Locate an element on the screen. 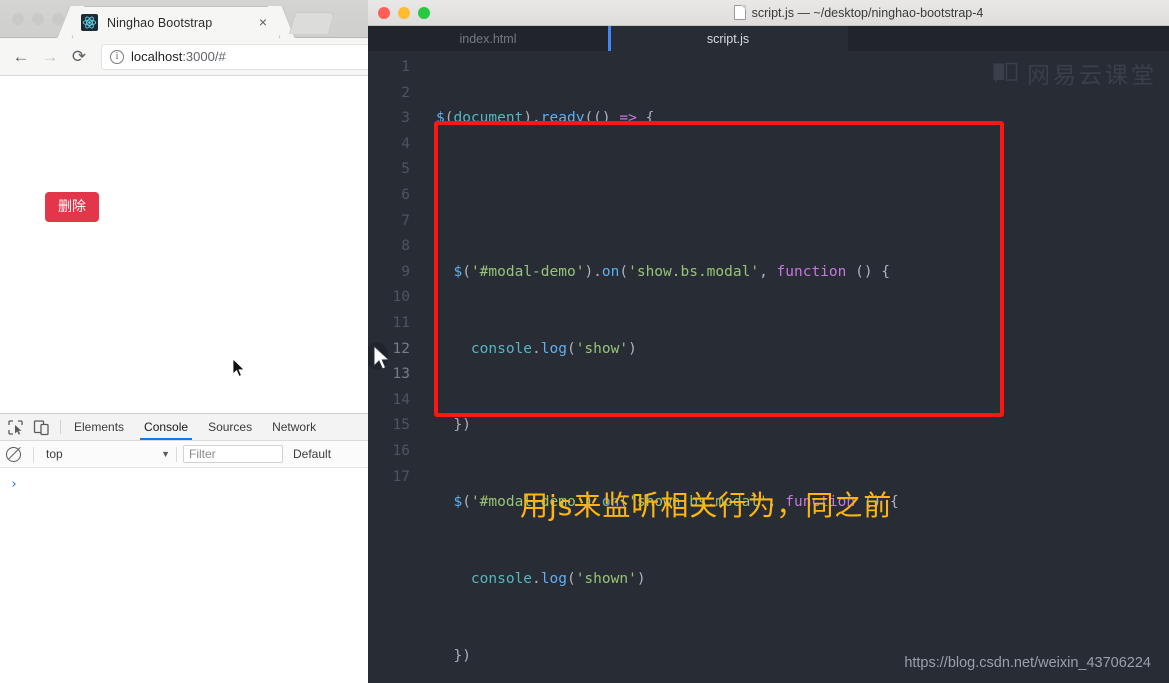 The width and height of the screenshot is (1169, 683). line-number: 4 is located at coordinates (405, 143).